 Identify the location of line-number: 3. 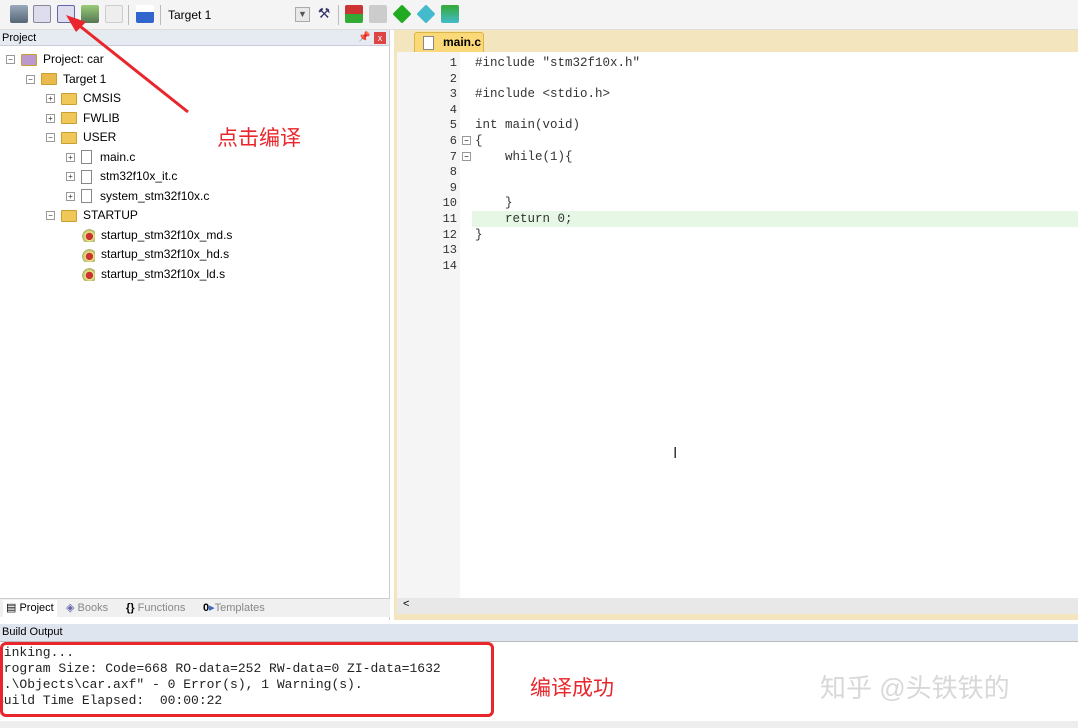
(453, 94).